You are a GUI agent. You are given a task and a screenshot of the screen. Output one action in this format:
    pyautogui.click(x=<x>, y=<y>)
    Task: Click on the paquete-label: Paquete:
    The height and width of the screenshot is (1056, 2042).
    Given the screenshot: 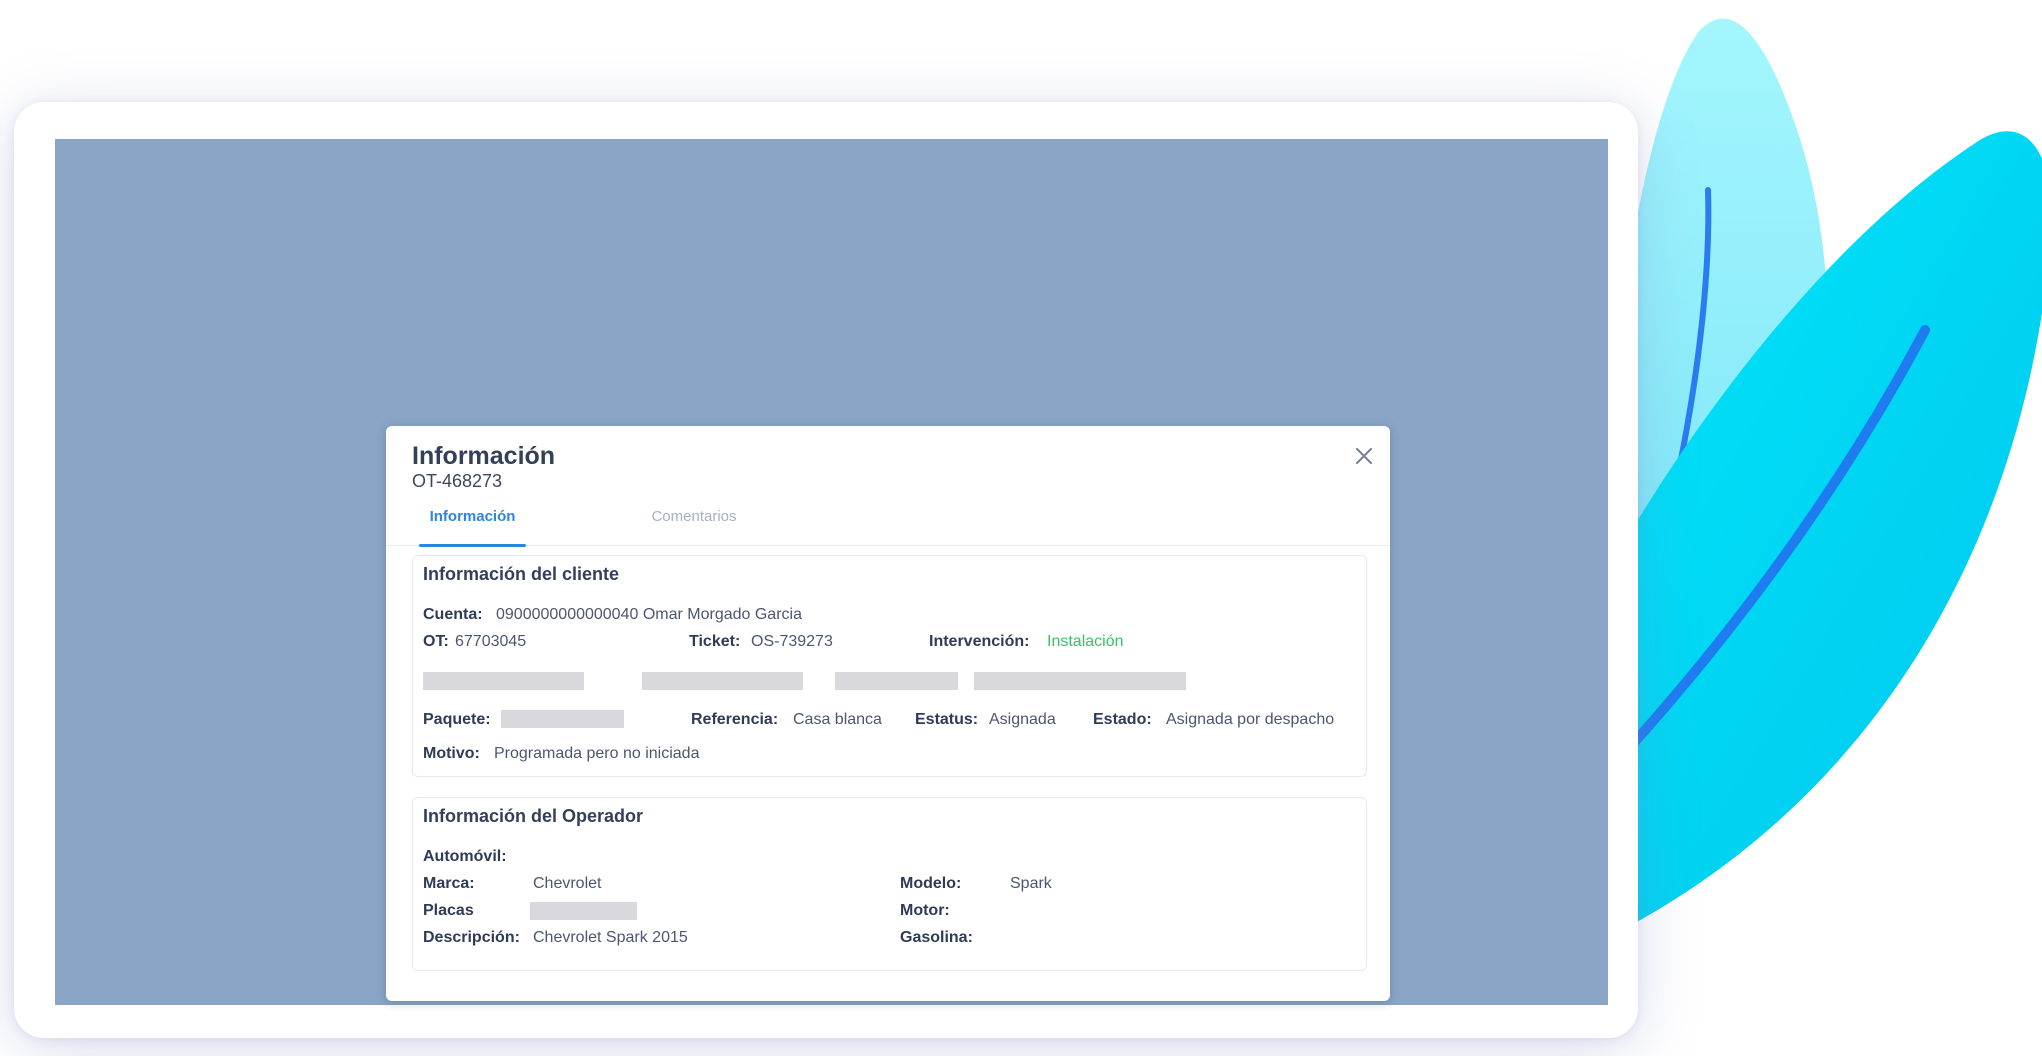 What is the action you would take?
    pyautogui.click(x=457, y=719)
    